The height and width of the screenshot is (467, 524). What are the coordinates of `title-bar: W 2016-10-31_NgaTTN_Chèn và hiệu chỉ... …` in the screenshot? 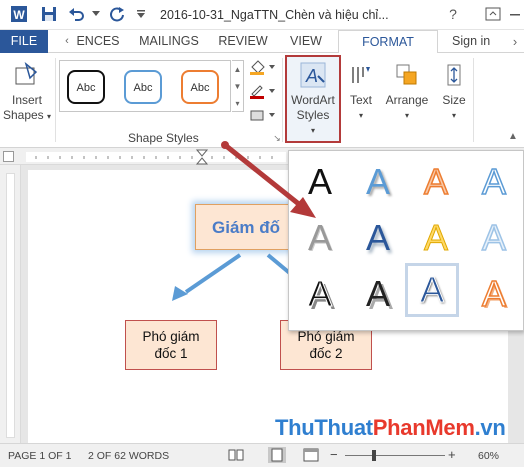 It's located at (262, 15).